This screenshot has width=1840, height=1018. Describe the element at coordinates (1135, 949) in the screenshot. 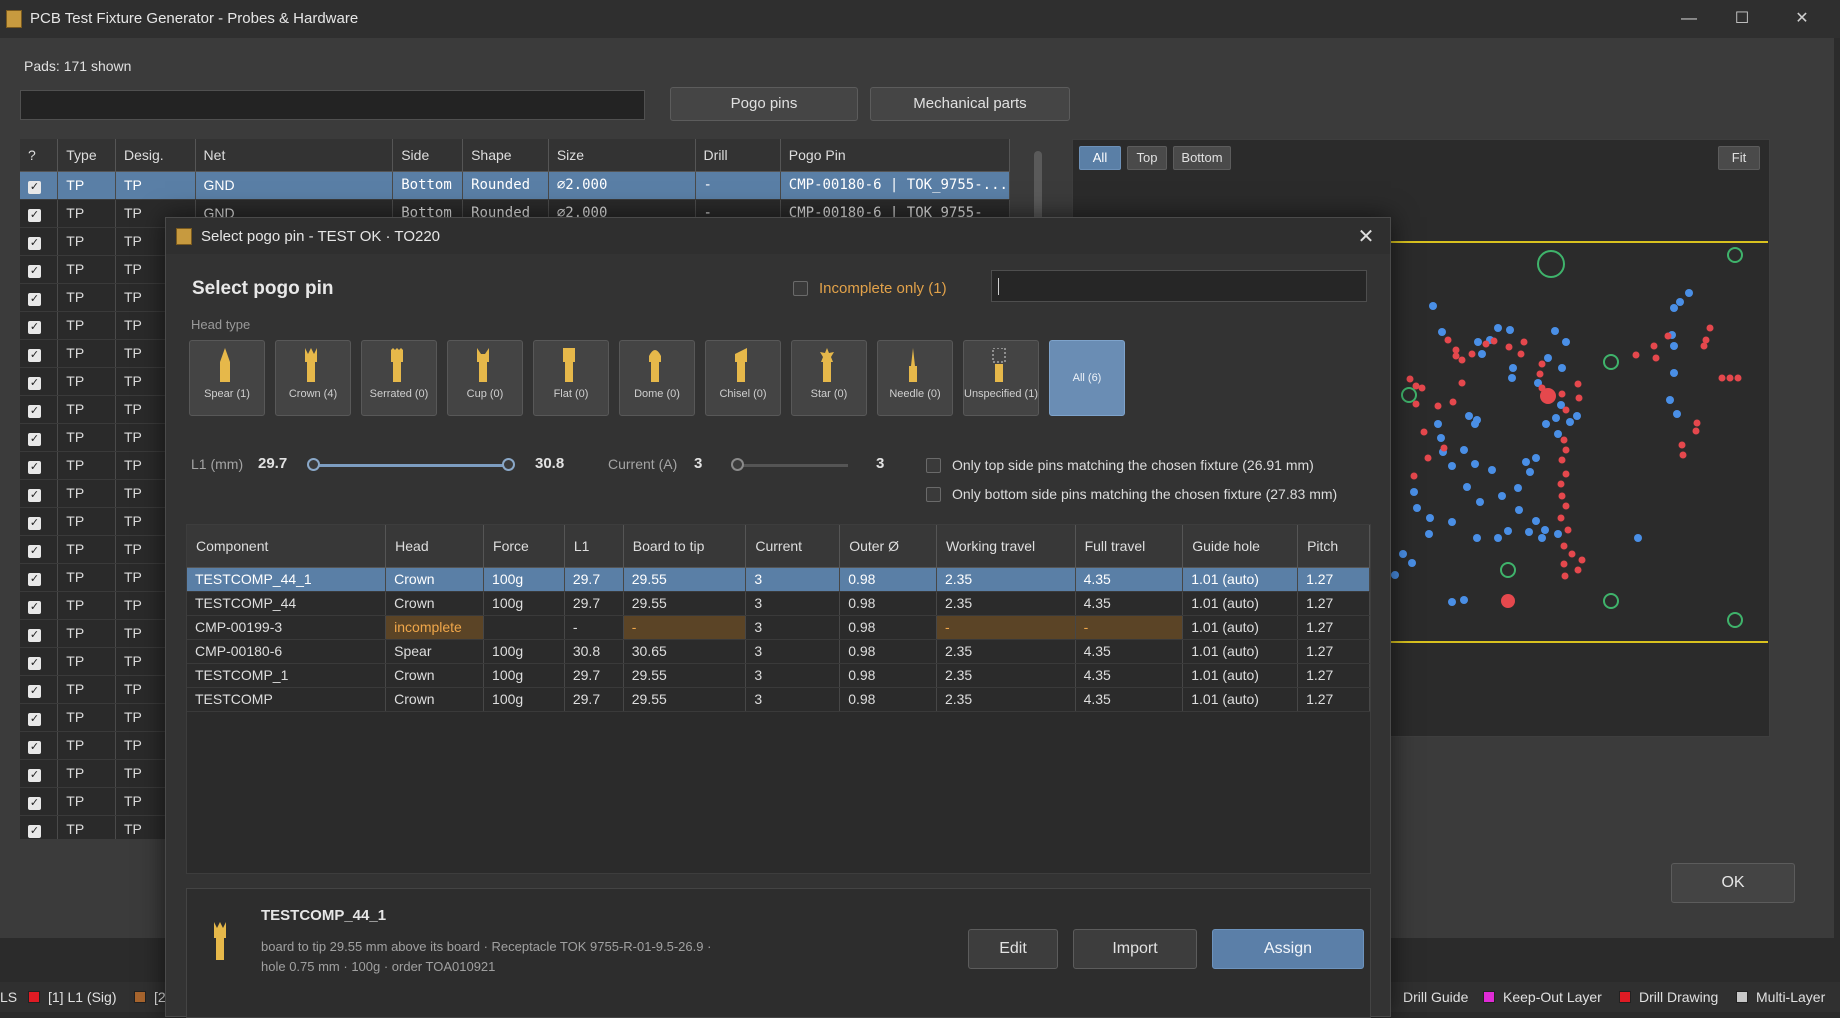

I see `import-button: Import` at that location.